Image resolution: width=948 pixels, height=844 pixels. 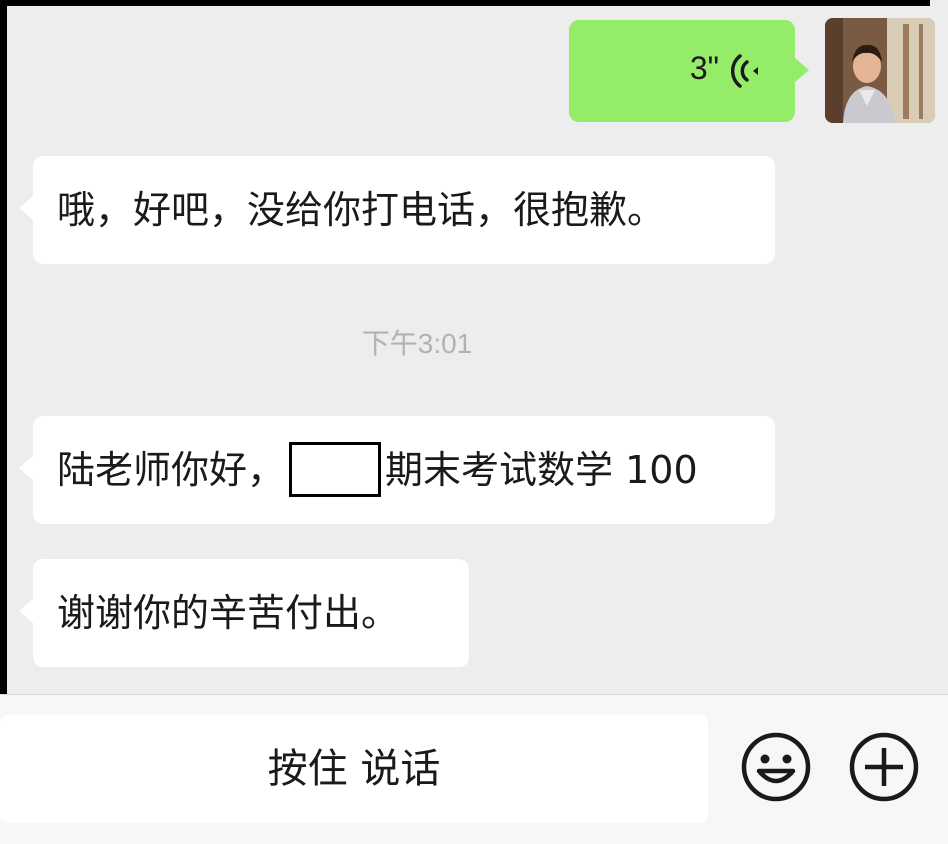 What do you see at coordinates (228, 613) in the screenshot?
I see `message-text: 谢谢你的辛苦付出。` at bounding box center [228, 613].